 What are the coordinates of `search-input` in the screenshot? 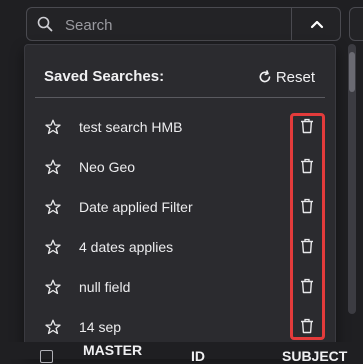 It's located at (180, 25).